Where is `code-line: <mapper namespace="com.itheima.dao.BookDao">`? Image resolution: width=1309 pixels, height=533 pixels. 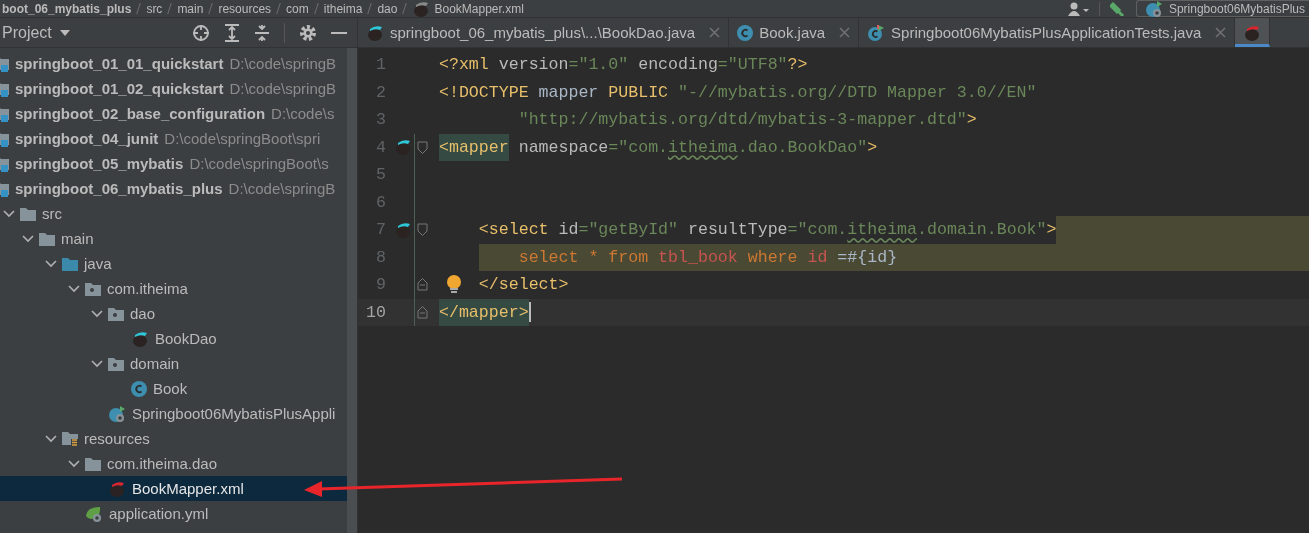 code-line: <mapper namespace="com.itheima.dao.BookDao"> is located at coordinates (658, 147).